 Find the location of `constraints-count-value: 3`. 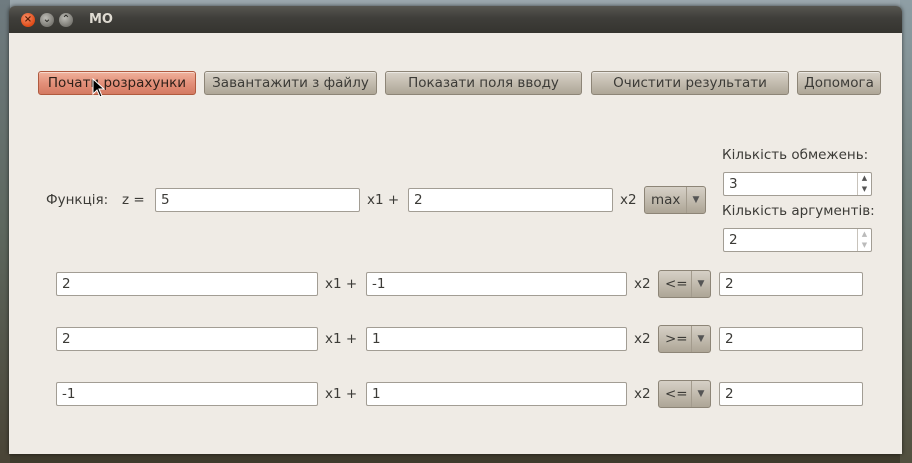

constraints-count-value: 3 is located at coordinates (733, 184).